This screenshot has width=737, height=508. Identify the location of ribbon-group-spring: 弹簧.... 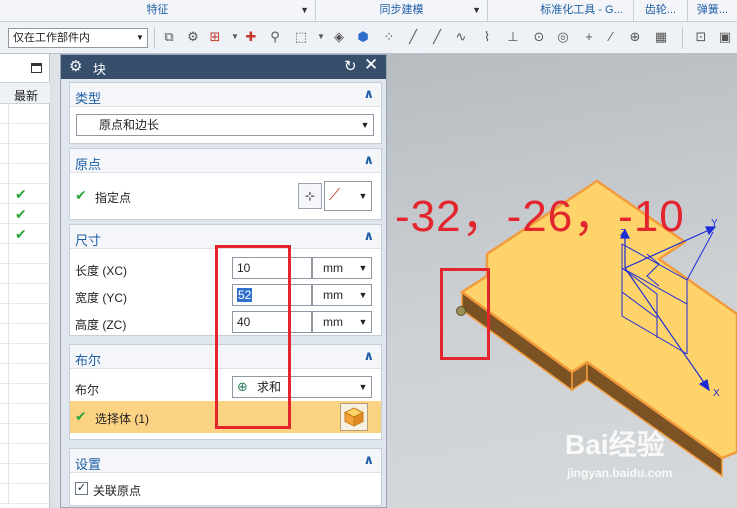
(712, 10).